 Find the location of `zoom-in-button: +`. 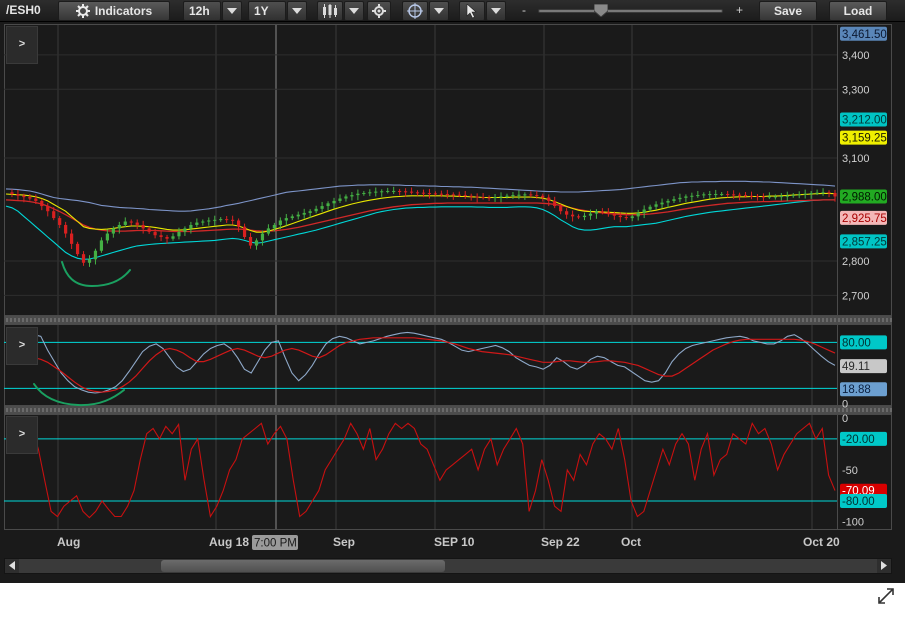

zoom-in-button: + is located at coordinates (739, 10).